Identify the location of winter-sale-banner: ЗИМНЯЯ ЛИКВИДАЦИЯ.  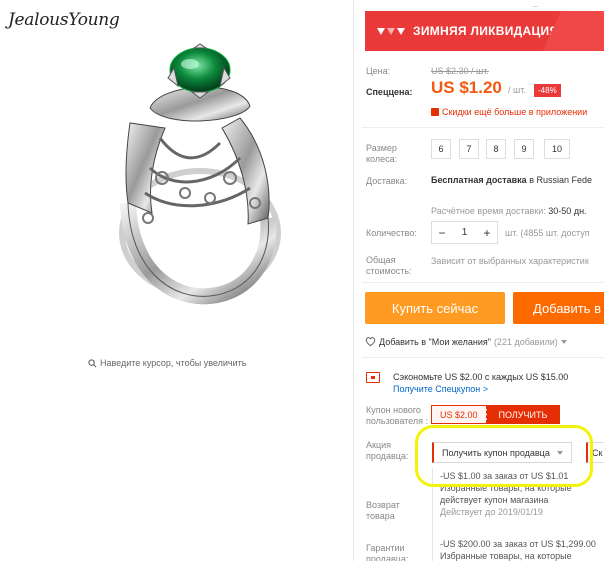
(484, 31).